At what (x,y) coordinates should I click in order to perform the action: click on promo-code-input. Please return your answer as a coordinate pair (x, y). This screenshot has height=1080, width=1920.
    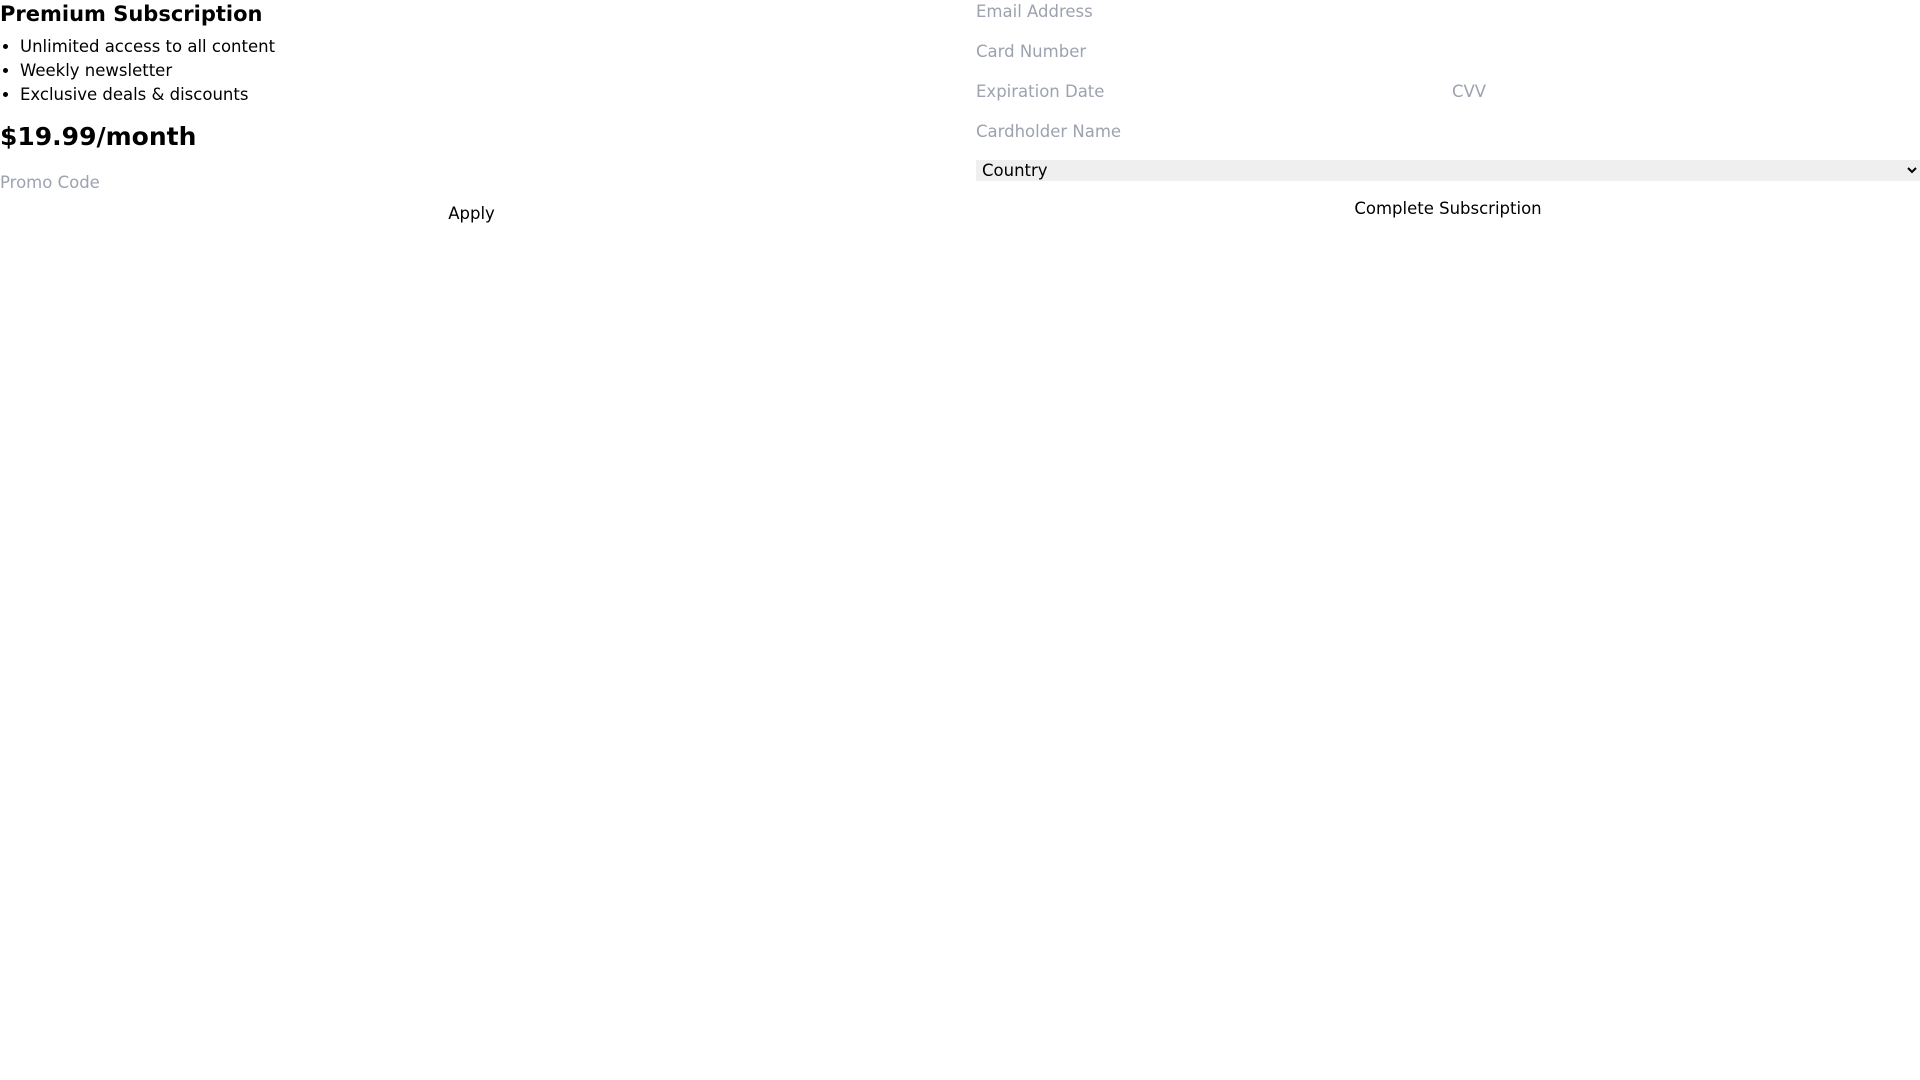
    Looking at the image, I should click on (471, 183).